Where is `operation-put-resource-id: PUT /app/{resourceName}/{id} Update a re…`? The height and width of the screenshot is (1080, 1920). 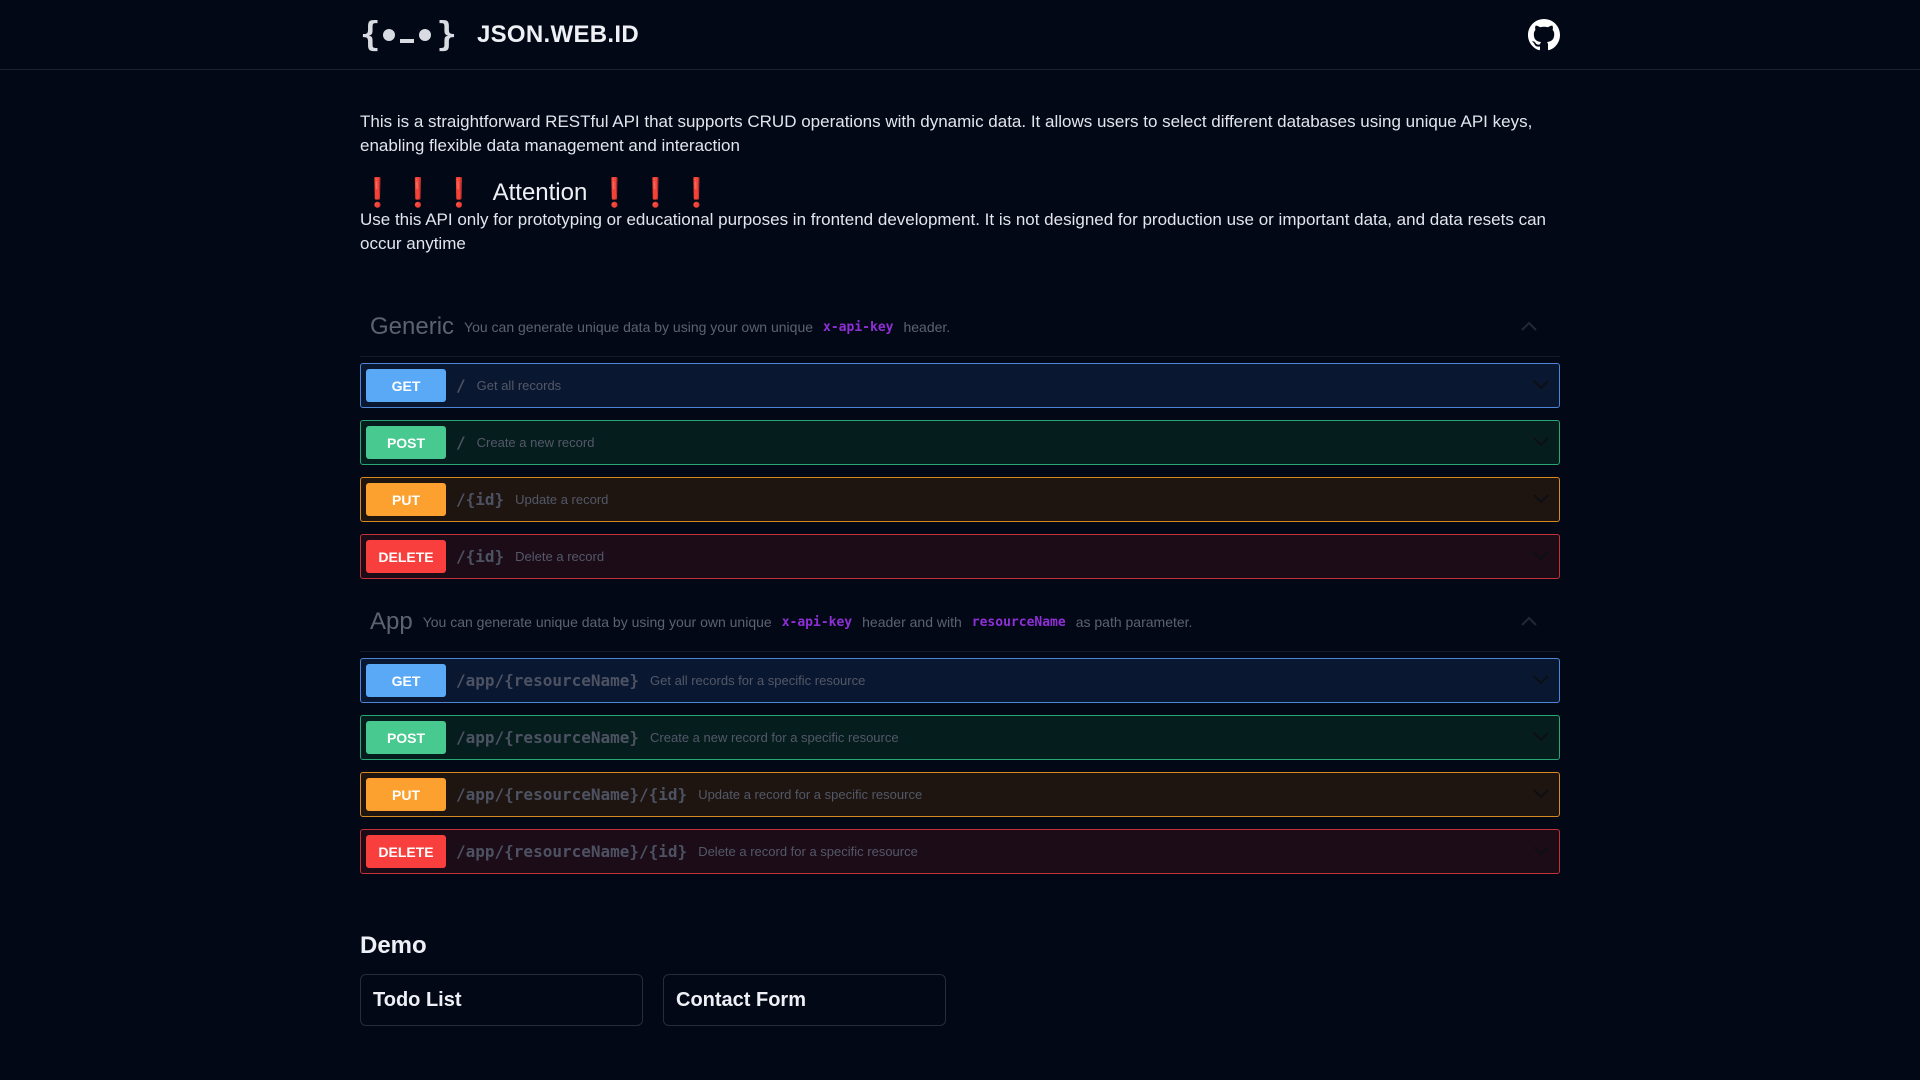 operation-put-resource-id: PUT /app/{resourceName}/{id} Update a re… is located at coordinates (960, 794).